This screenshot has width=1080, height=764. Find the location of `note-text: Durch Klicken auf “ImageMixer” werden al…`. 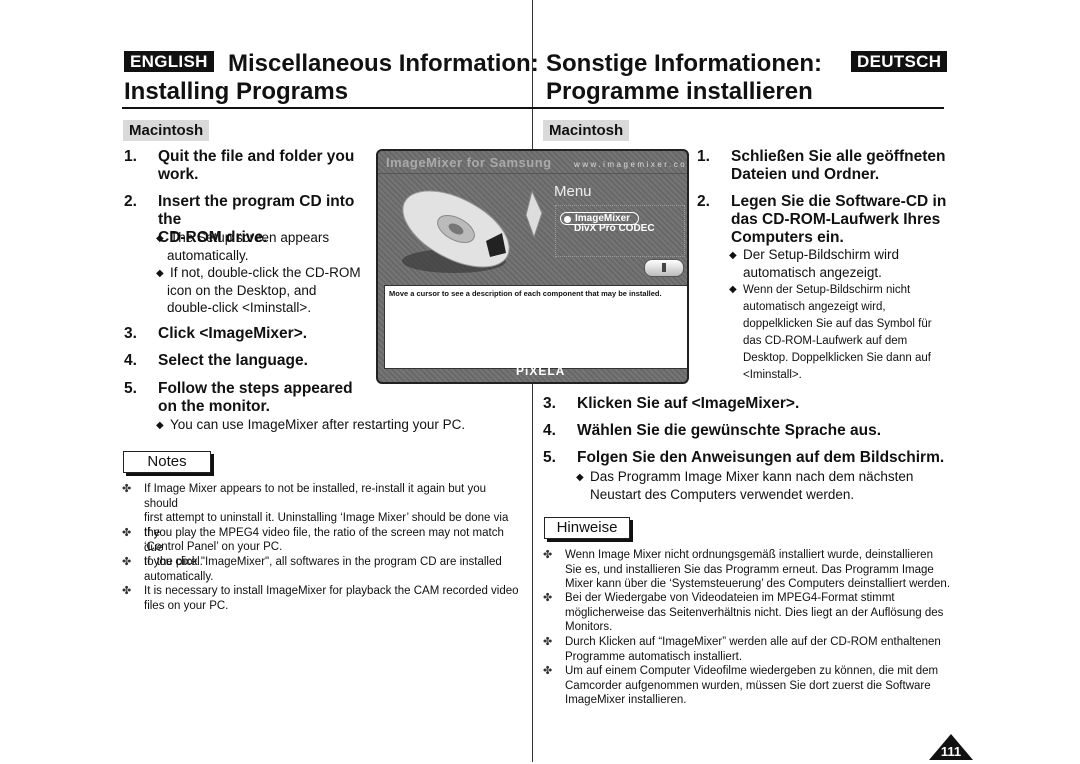

note-text: Durch Klicken auf “ImageMixer” werden al… is located at coordinates (753, 649).